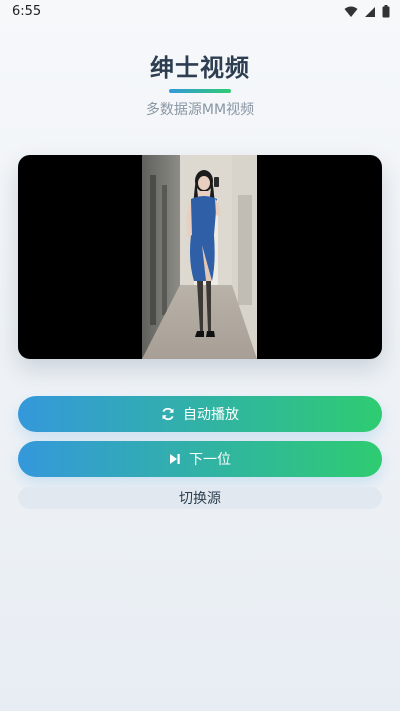  Describe the element at coordinates (175, 459) in the screenshot. I see `skip-next-icon` at that location.